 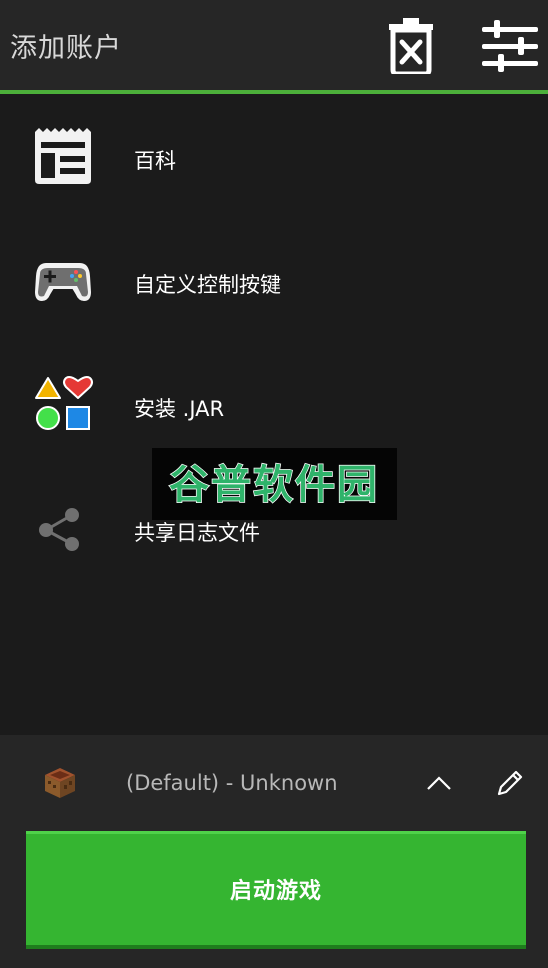 I want to click on newspaper-icon, so click(x=63, y=157).